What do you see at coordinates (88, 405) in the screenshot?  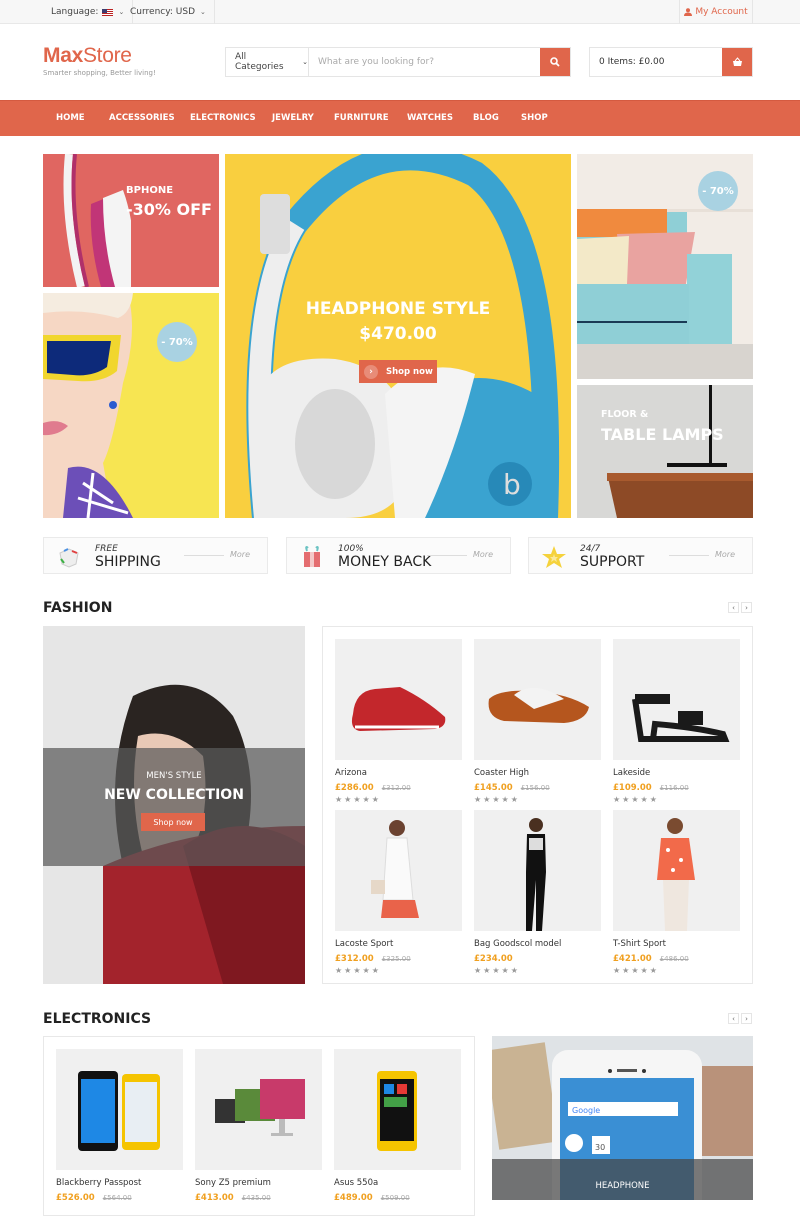 I see `woman-sunglasses-image` at bounding box center [88, 405].